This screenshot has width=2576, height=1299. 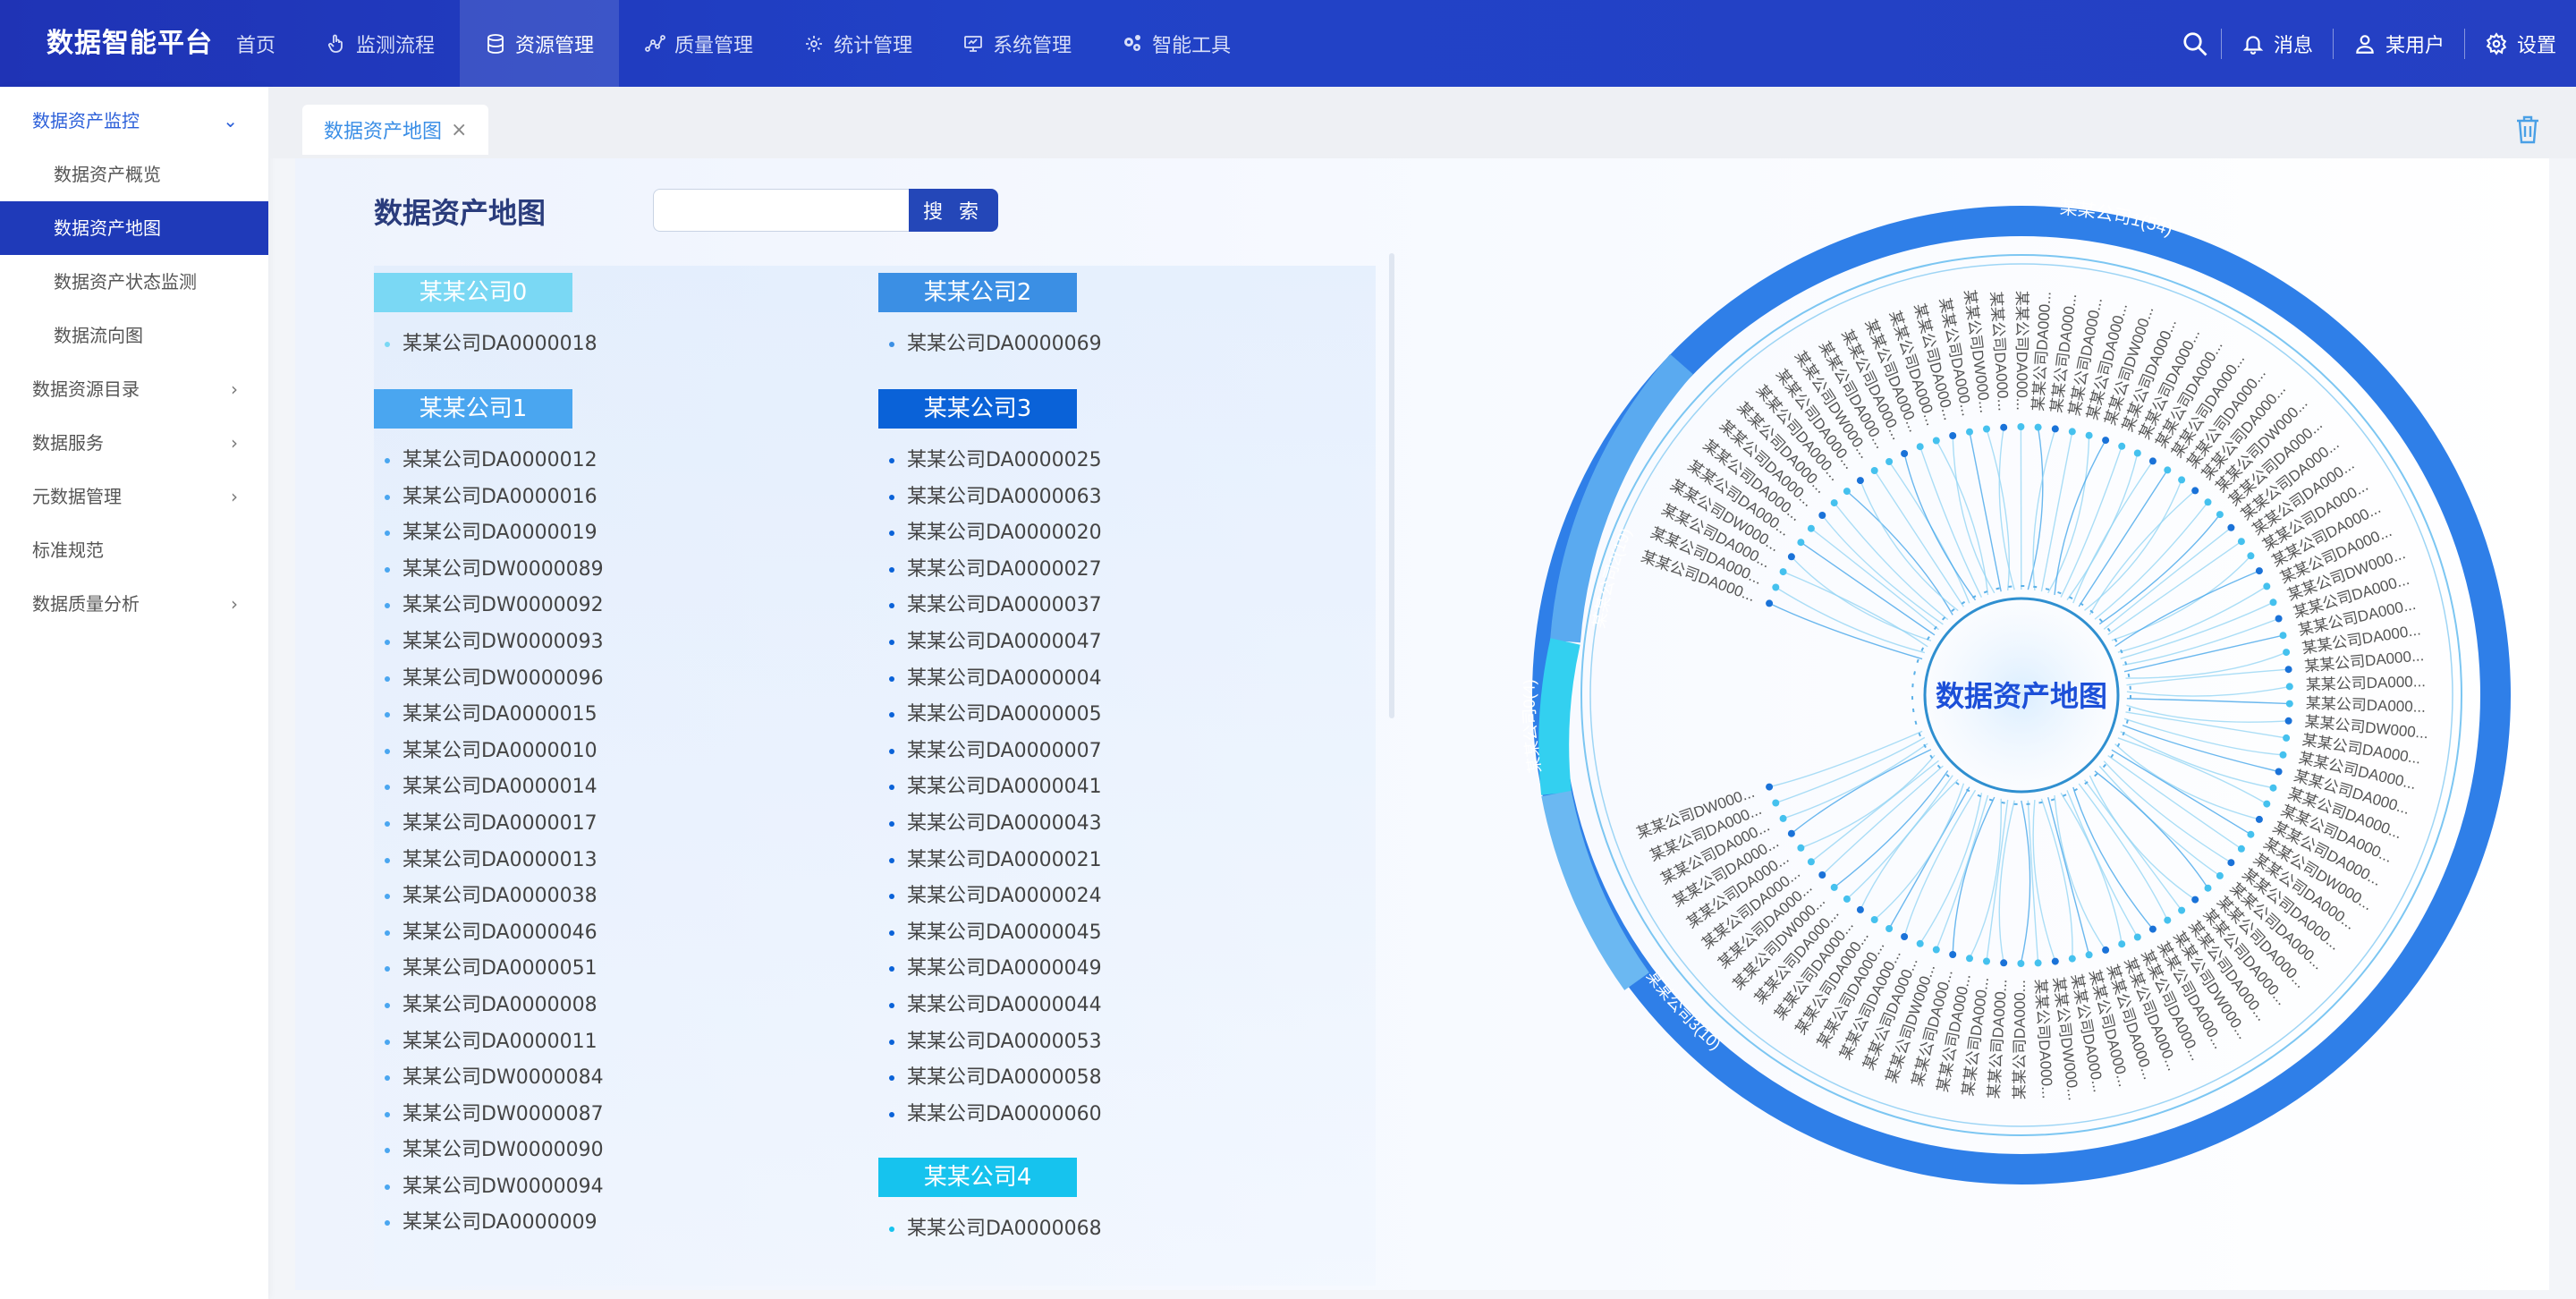 I want to click on group-header: 某某公司0, so click(x=473, y=292).